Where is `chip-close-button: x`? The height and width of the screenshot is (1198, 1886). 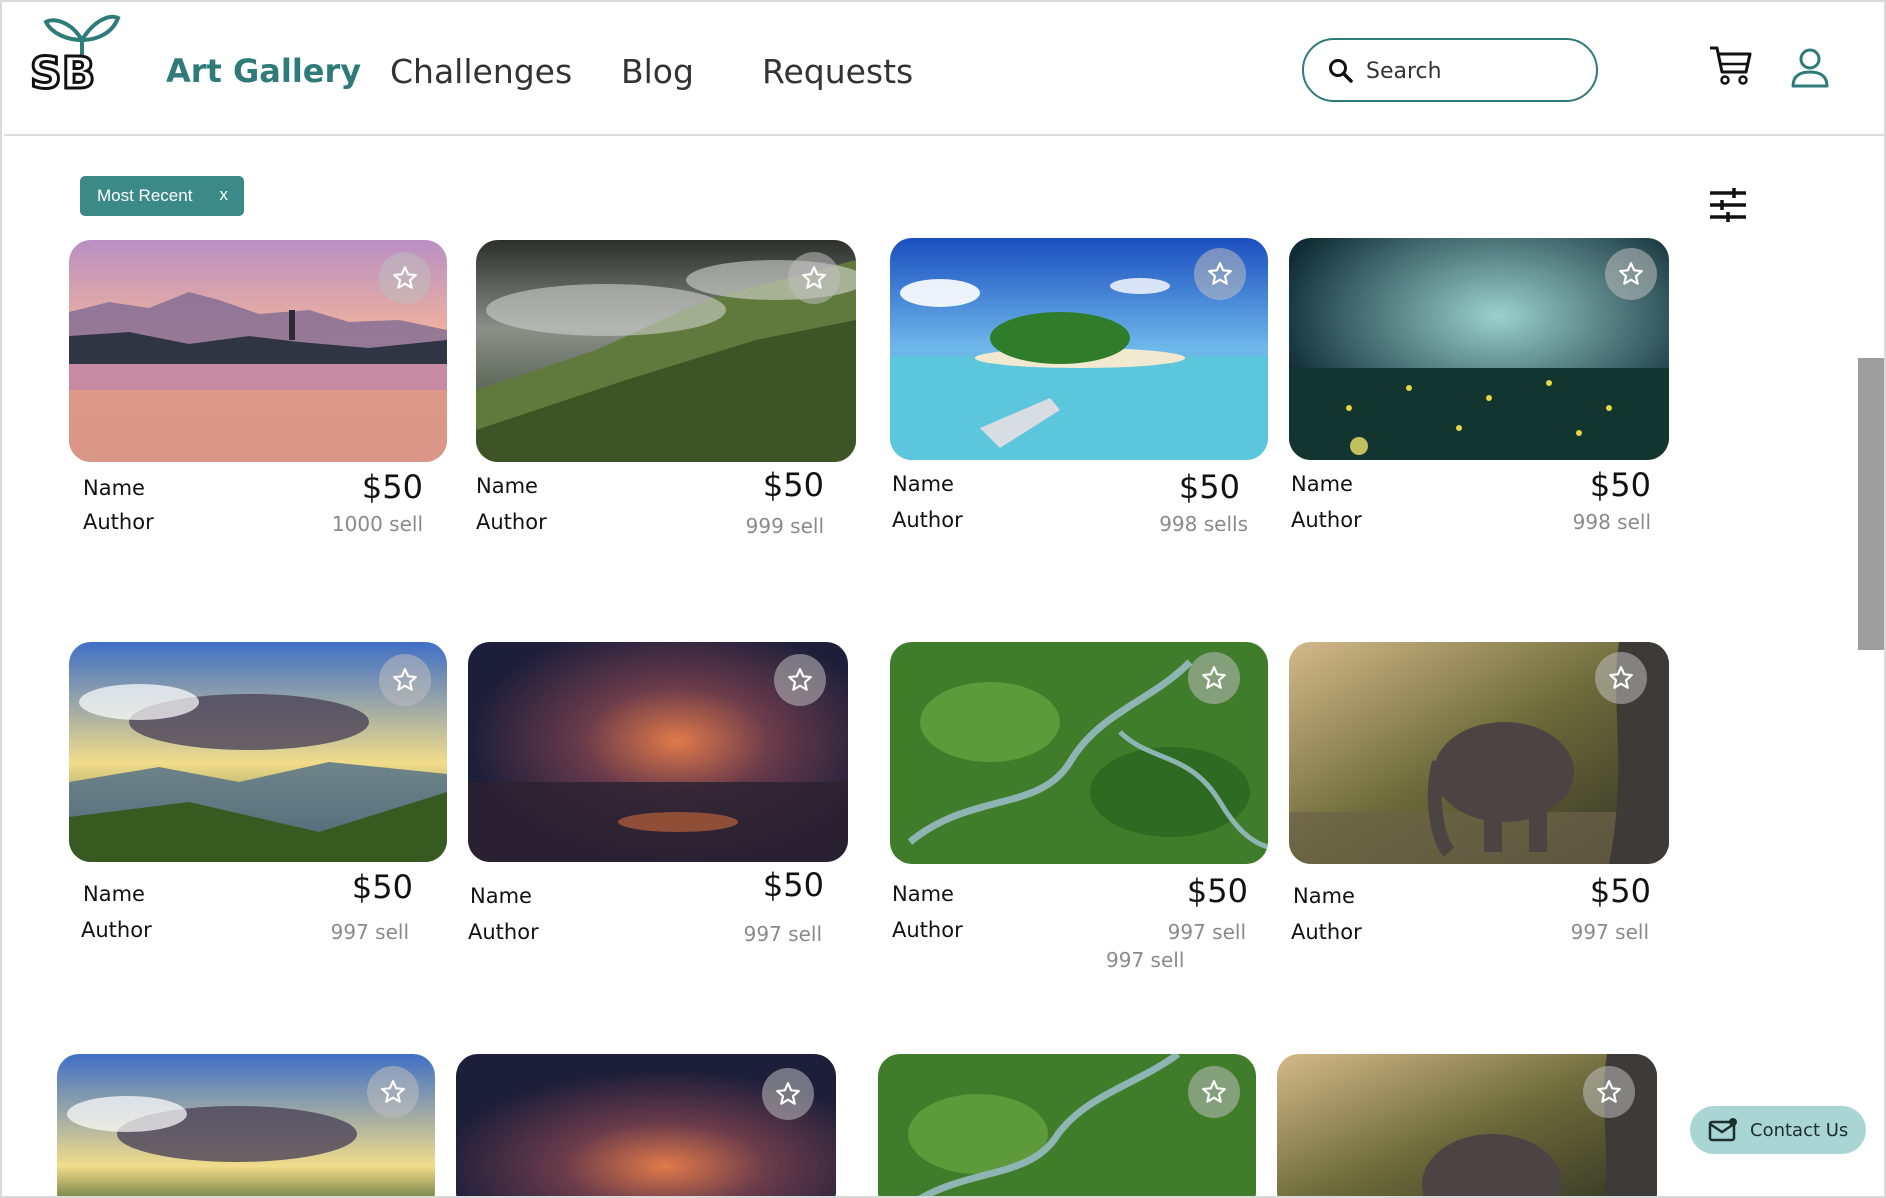
chip-close-button: x is located at coordinates (224, 195).